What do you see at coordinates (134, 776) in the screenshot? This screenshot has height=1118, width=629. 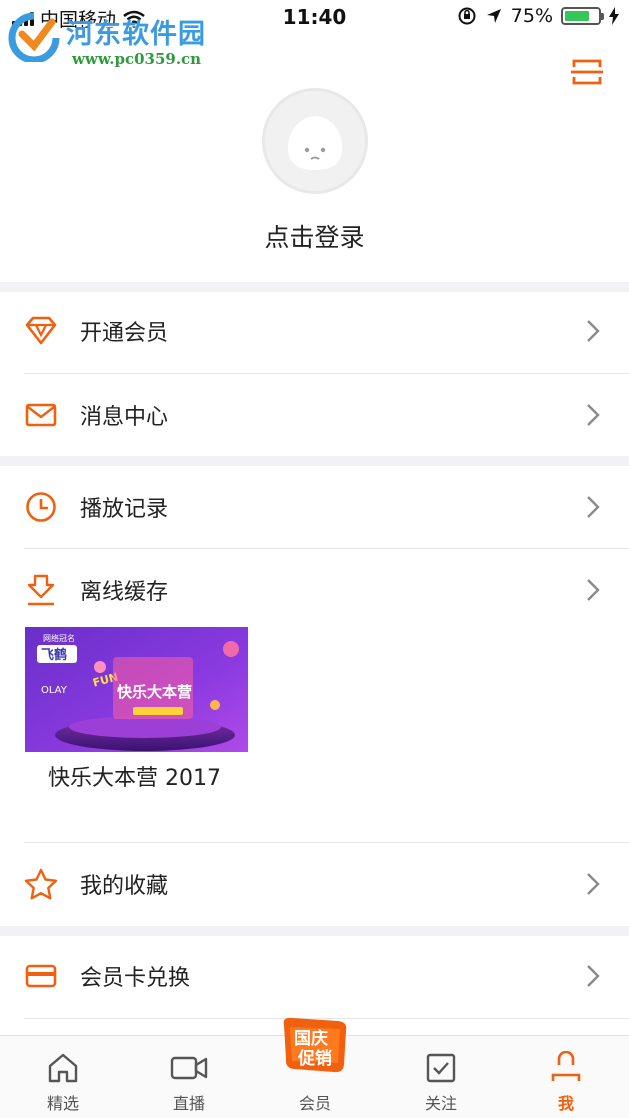 I see `offline-video-title: 快乐大本营 2017` at bounding box center [134, 776].